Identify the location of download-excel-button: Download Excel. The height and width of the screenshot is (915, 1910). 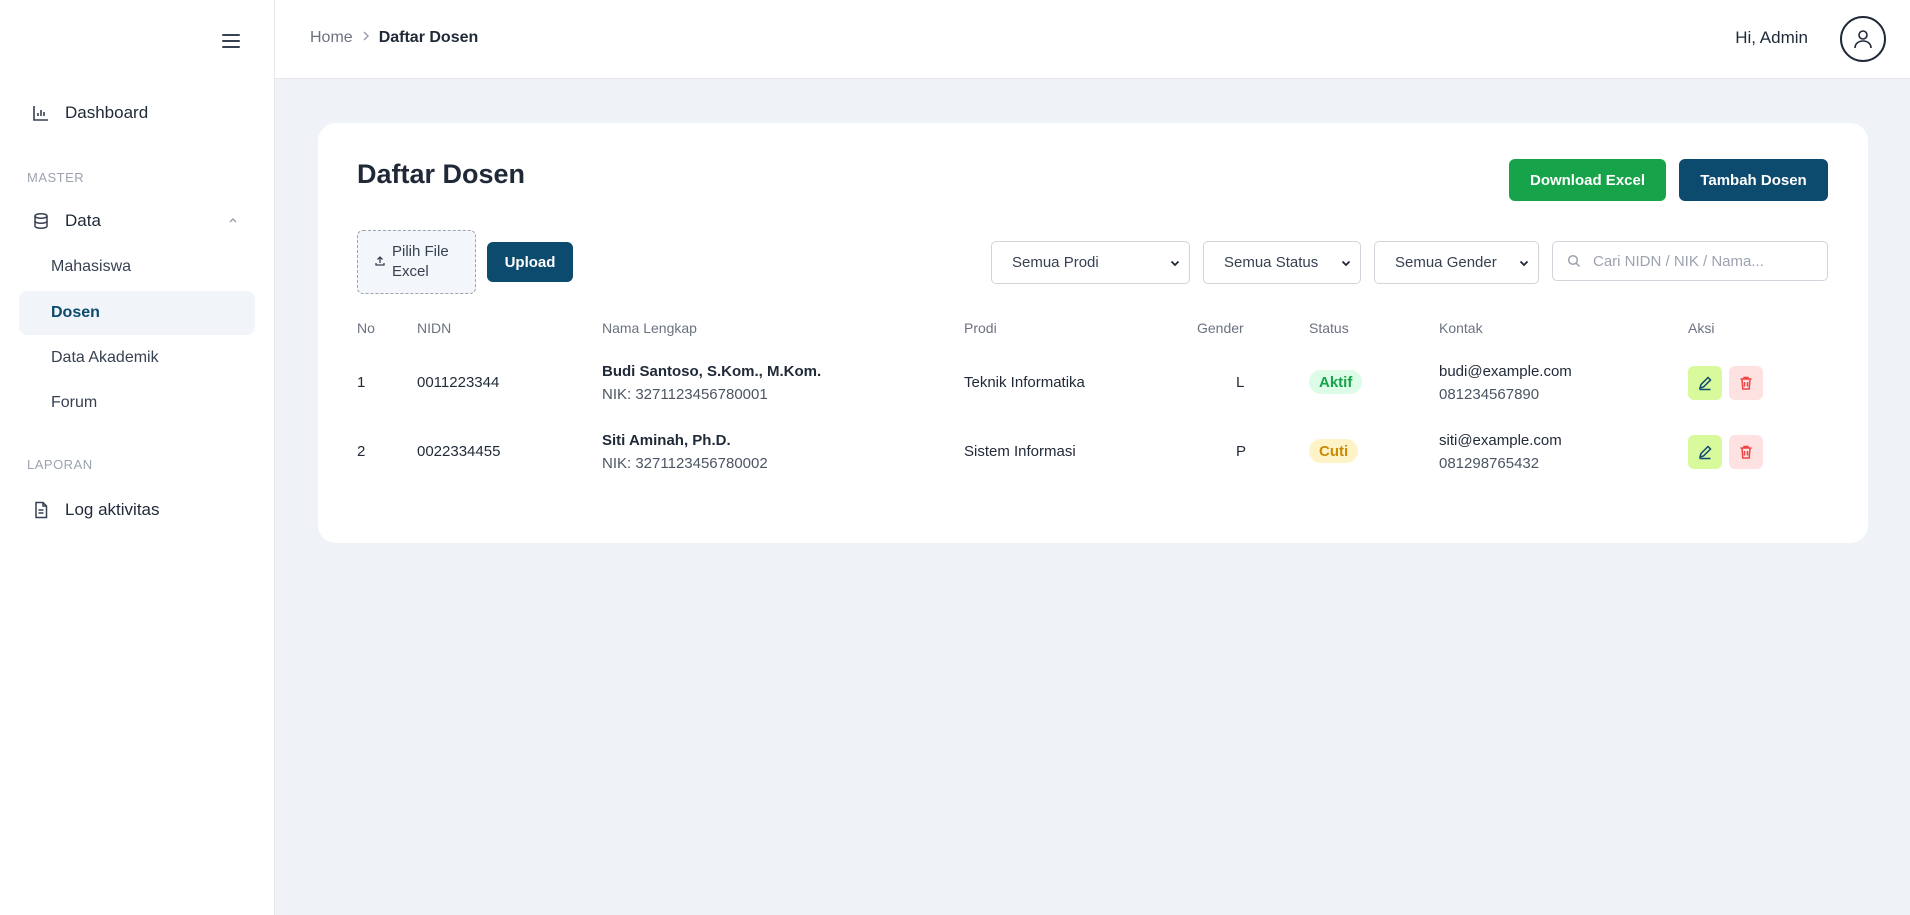
(1587, 180).